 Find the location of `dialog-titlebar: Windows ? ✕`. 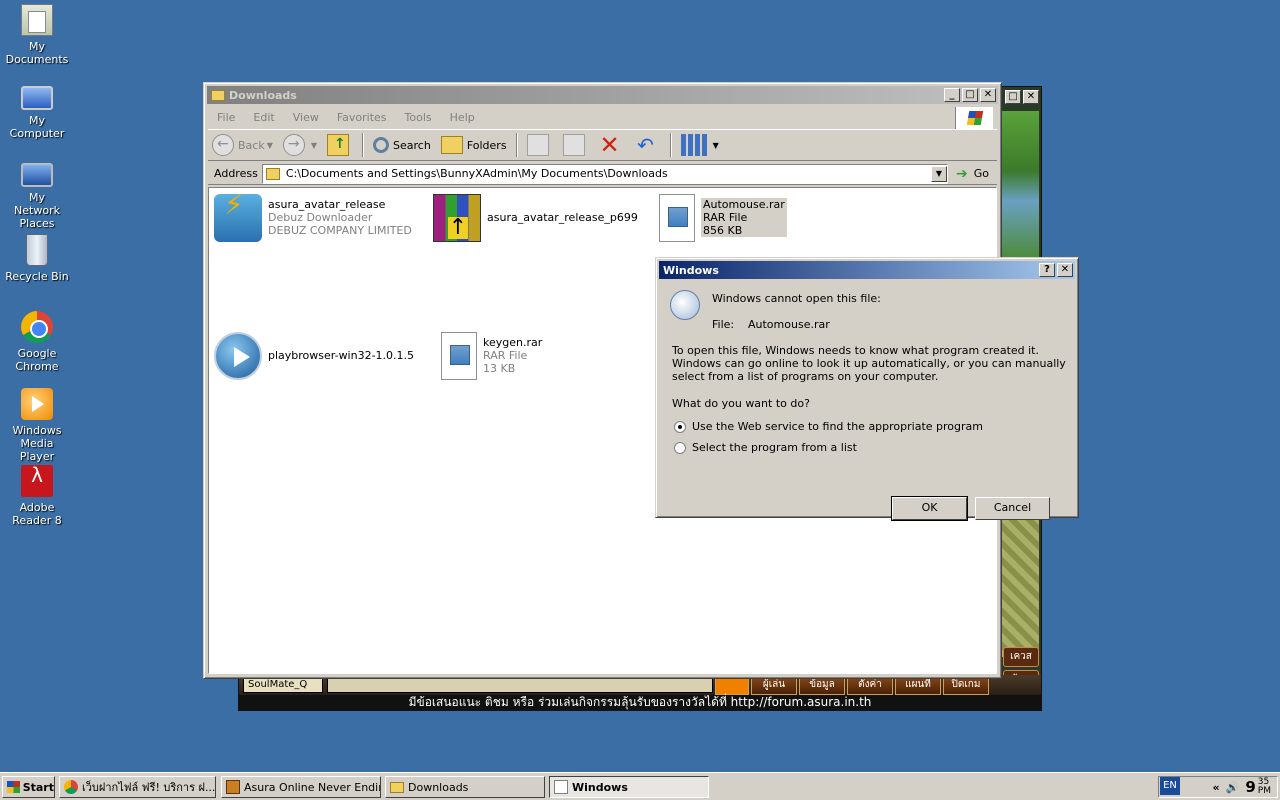

dialog-titlebar: Windows ? ✕ is located at coordinates (867, 270).